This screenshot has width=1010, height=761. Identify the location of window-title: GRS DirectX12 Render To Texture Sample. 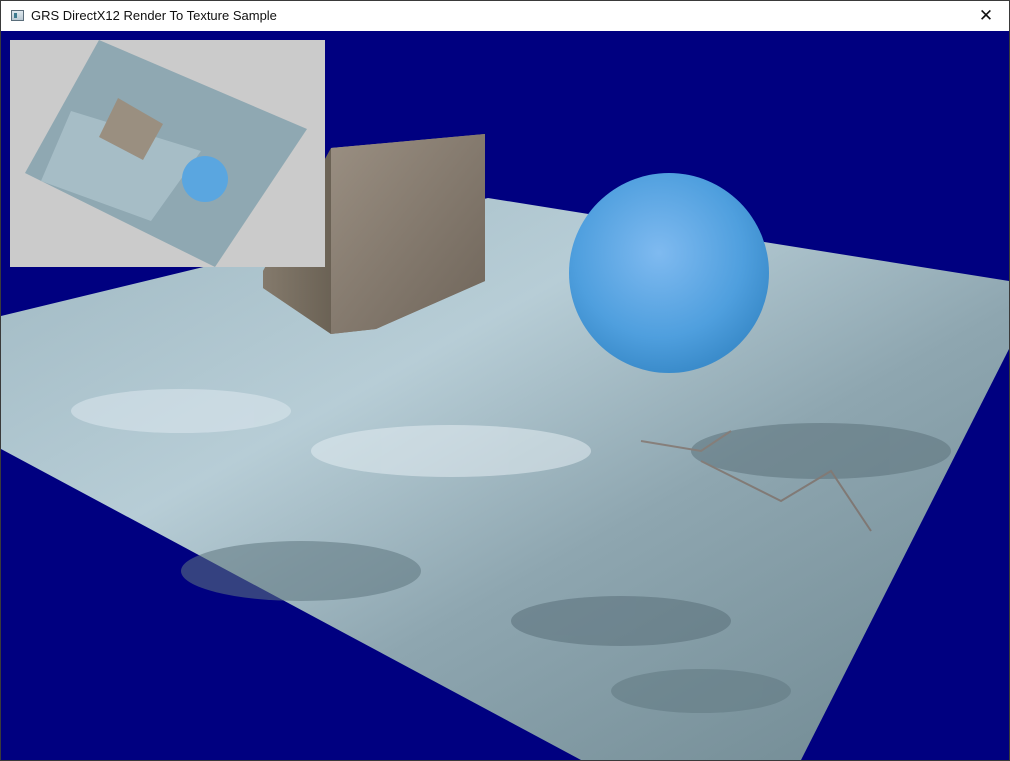
(154, 15).